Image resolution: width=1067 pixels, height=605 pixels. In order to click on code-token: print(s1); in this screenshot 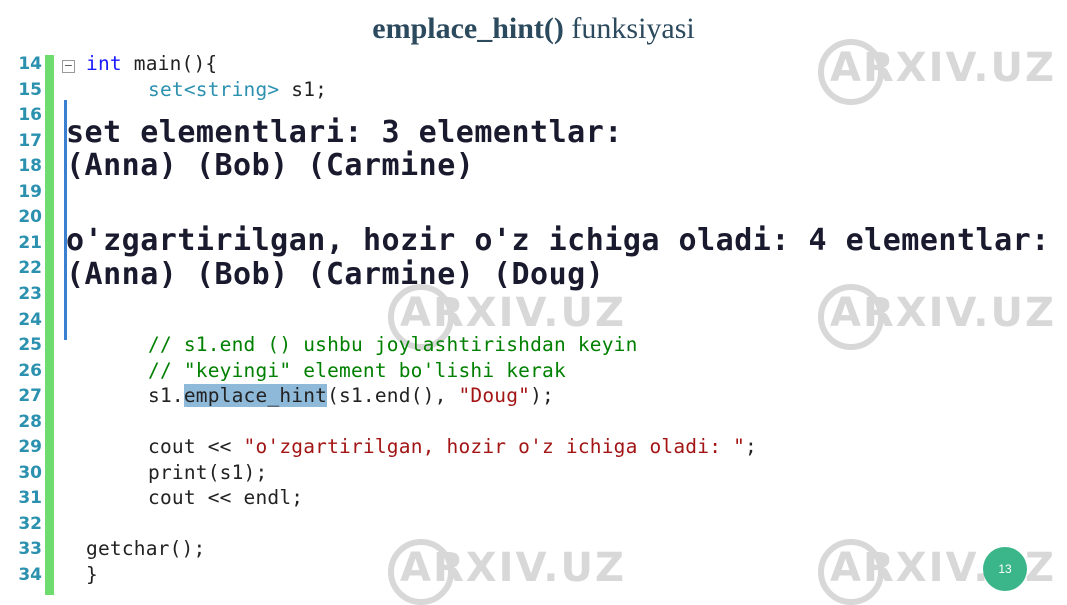, I will do `click(208, 472)`.